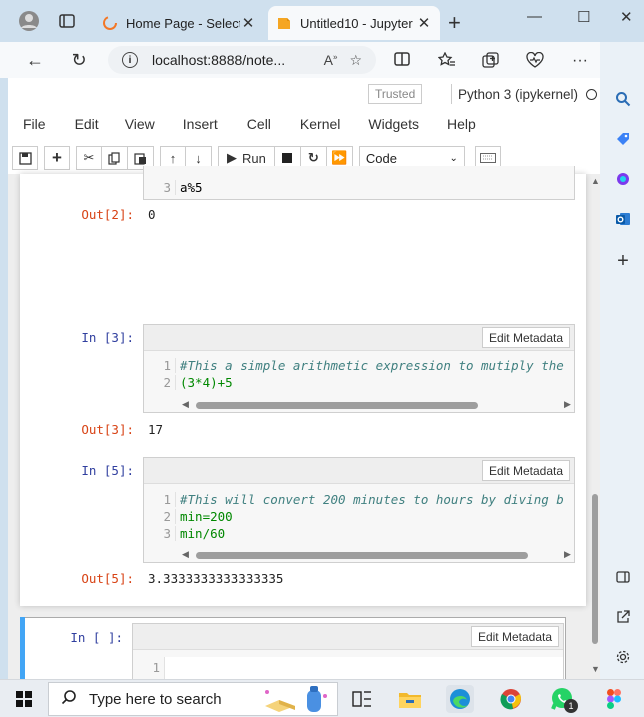  I want to click on outlook-icon, so click(623, 219).